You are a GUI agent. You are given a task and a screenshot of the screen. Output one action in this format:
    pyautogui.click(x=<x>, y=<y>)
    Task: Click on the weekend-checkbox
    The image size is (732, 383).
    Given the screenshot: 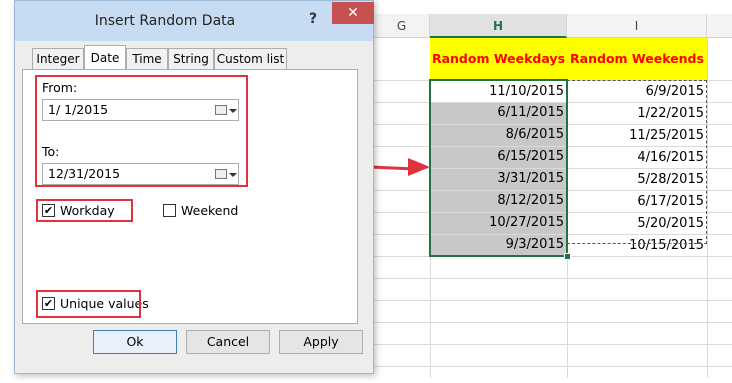 What is the action you would take?
    pyautogui.click(x=169, y=210)
    